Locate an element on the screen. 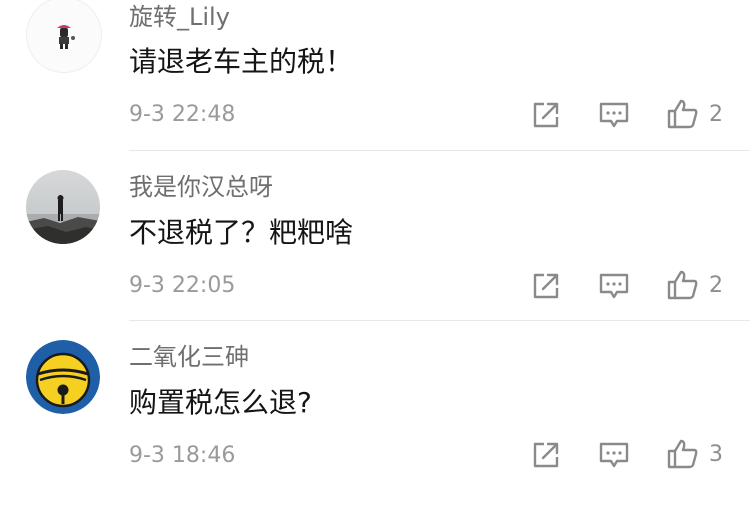 The width and height of the screenshot is (750, 510). comment-timestamp: 9-3 18:46 is located at coordinates (182, 455).